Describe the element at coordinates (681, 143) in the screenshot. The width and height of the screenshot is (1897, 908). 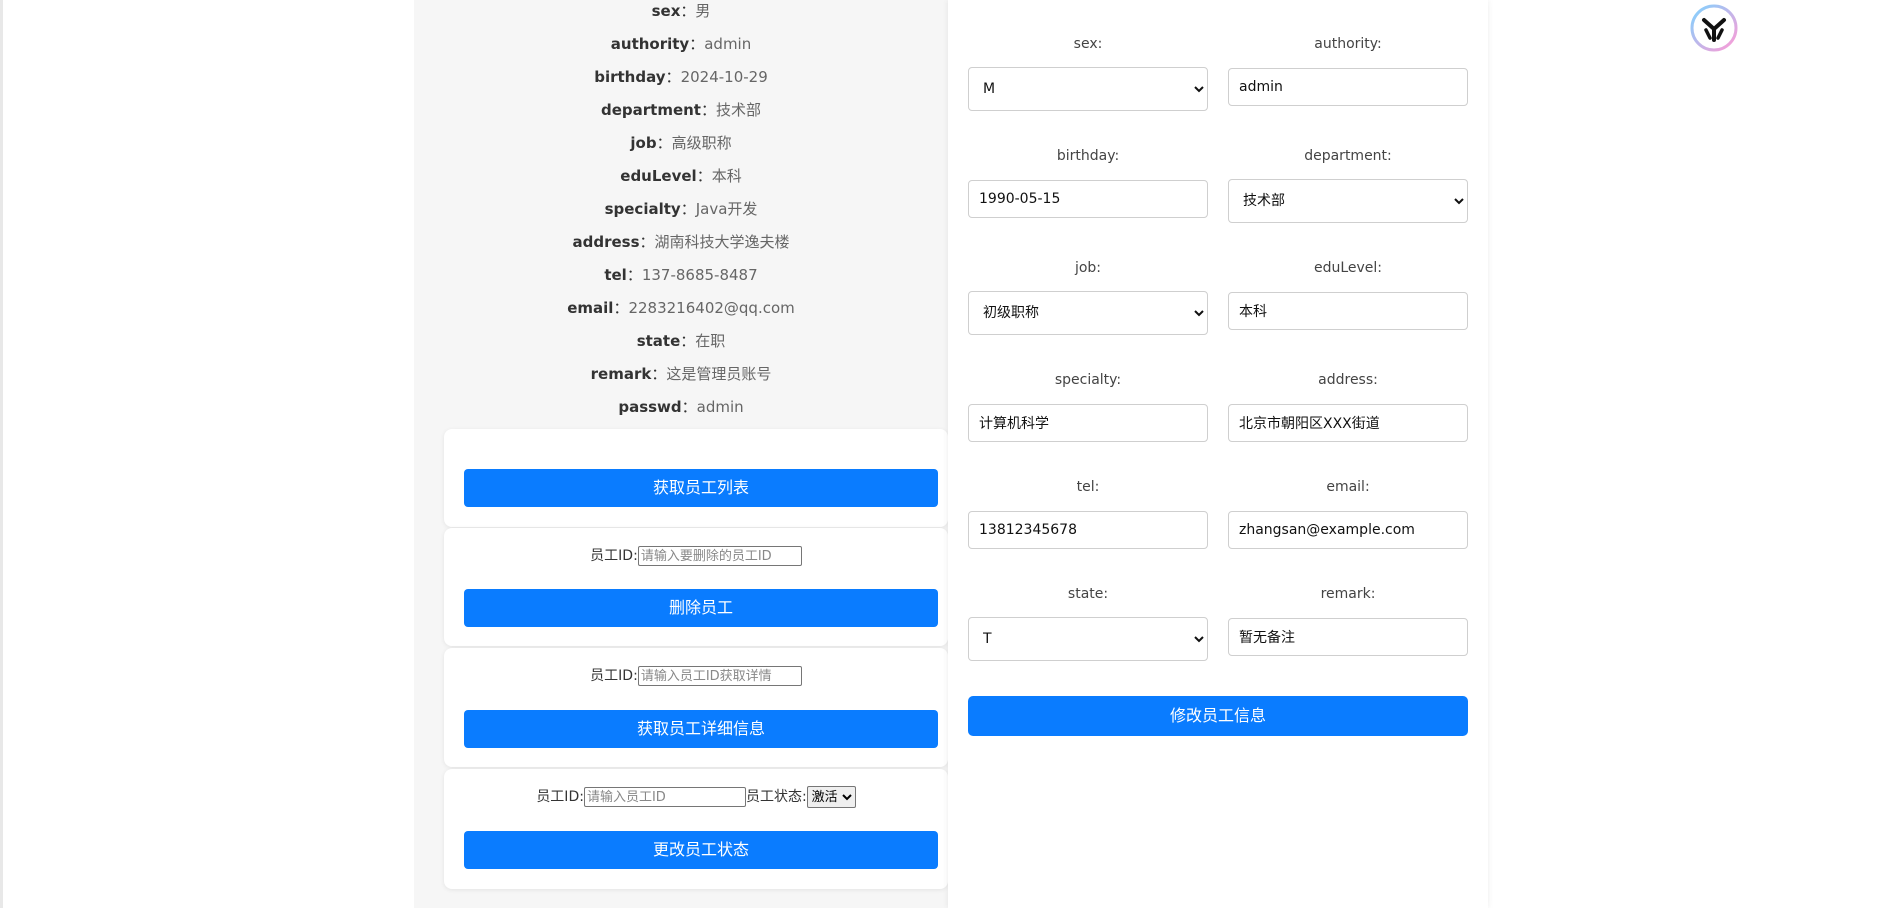
I see `info-row-job: job：高级职称` at that location.